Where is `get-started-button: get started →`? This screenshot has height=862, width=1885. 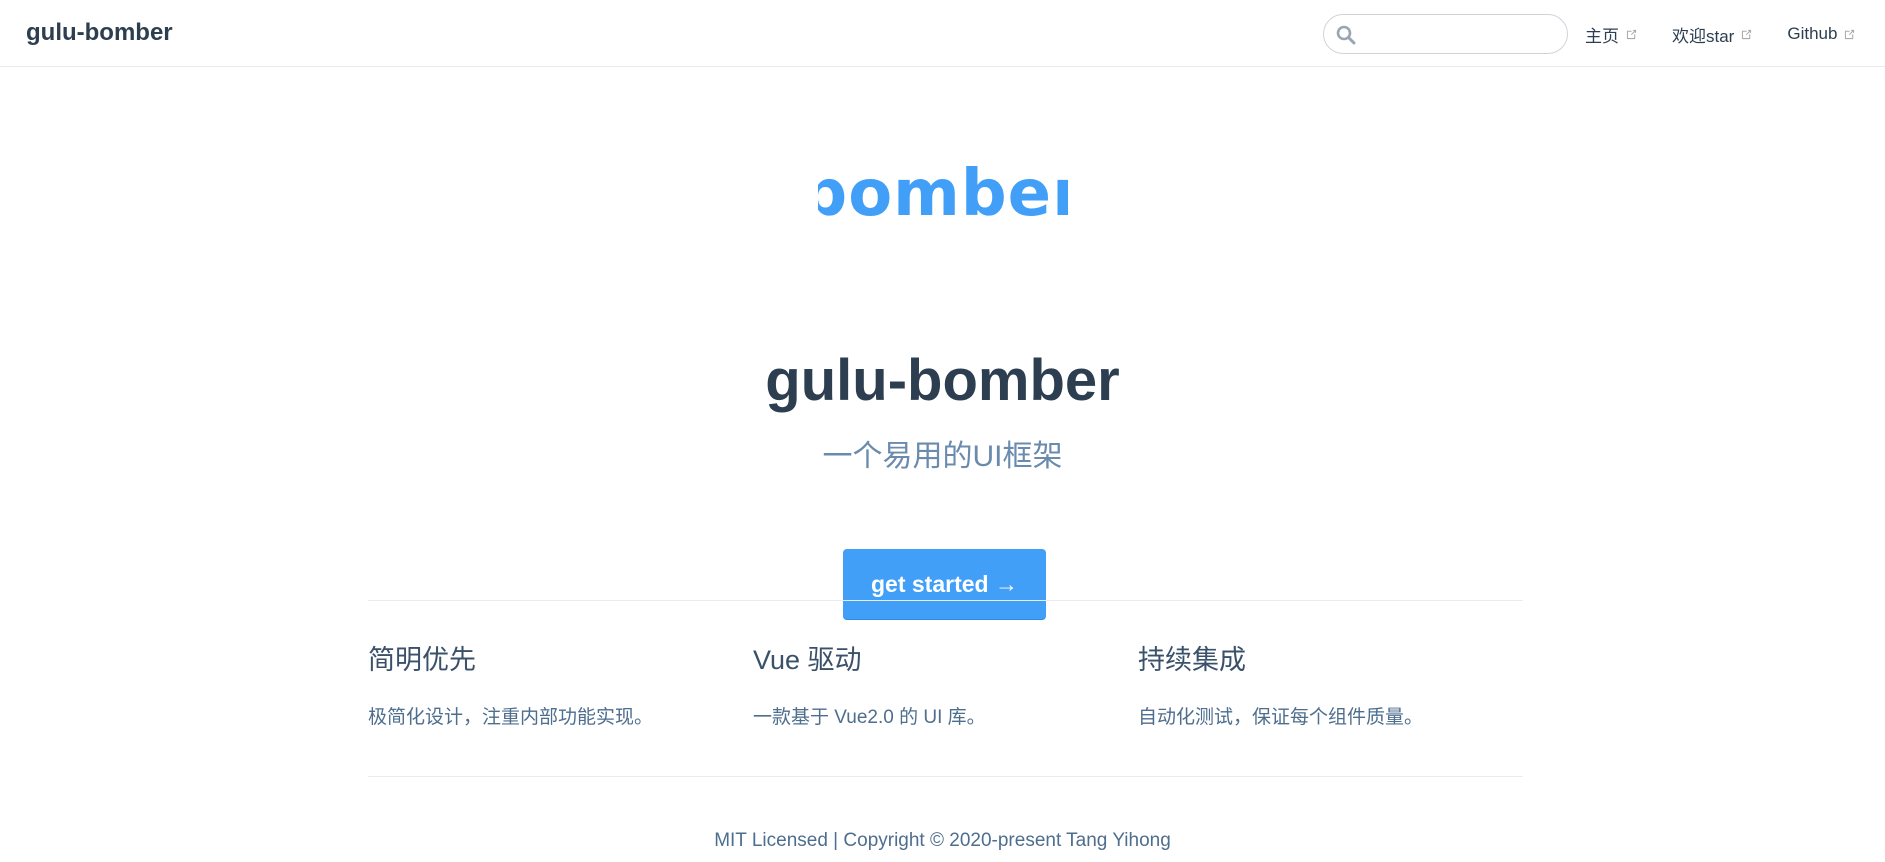
get-started-button: get started → is located at coordinates (944, 584).